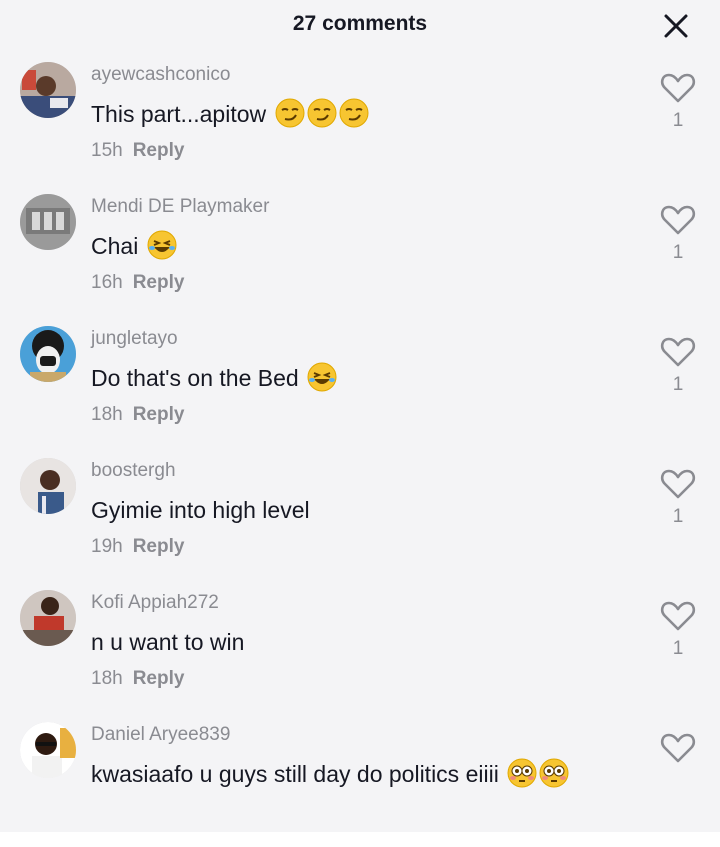  Describe the element at coordinates (676, 26) in the screenshot. I see `close-icon` at that location.